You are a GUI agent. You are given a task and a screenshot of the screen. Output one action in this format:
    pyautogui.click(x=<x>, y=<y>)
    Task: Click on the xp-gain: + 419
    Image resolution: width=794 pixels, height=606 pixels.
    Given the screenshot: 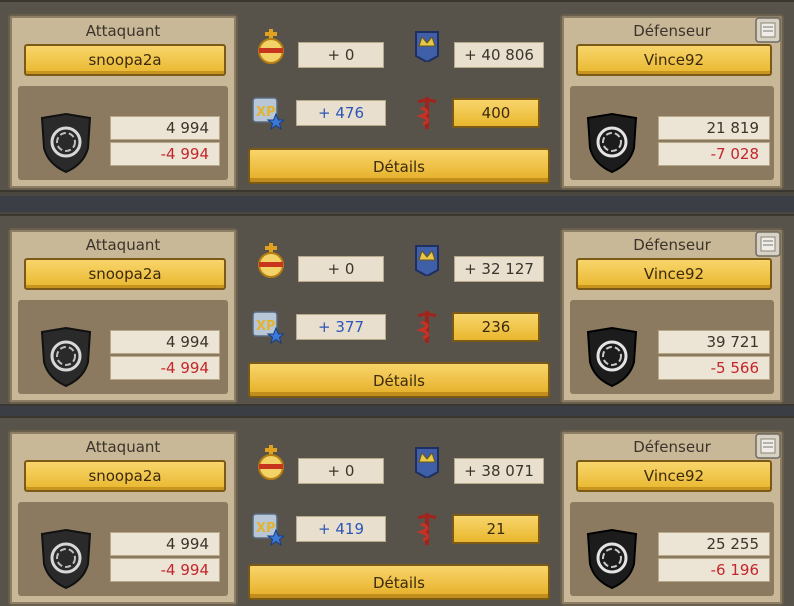 What is the action you would take?
    pyautogui.click(x=341, y=529)
    